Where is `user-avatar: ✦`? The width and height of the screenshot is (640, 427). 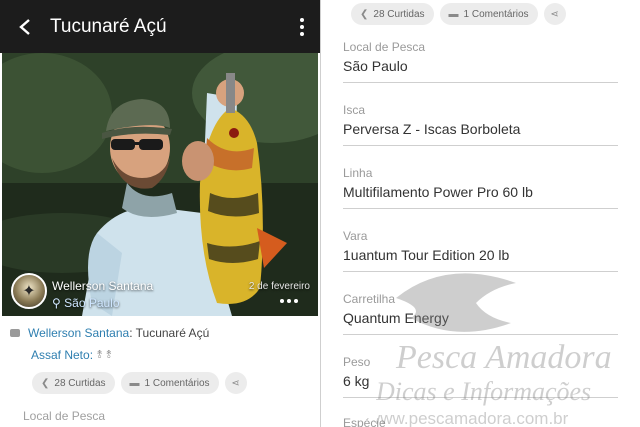
user-avatar: ✦ is located at coordinates (29, 291).